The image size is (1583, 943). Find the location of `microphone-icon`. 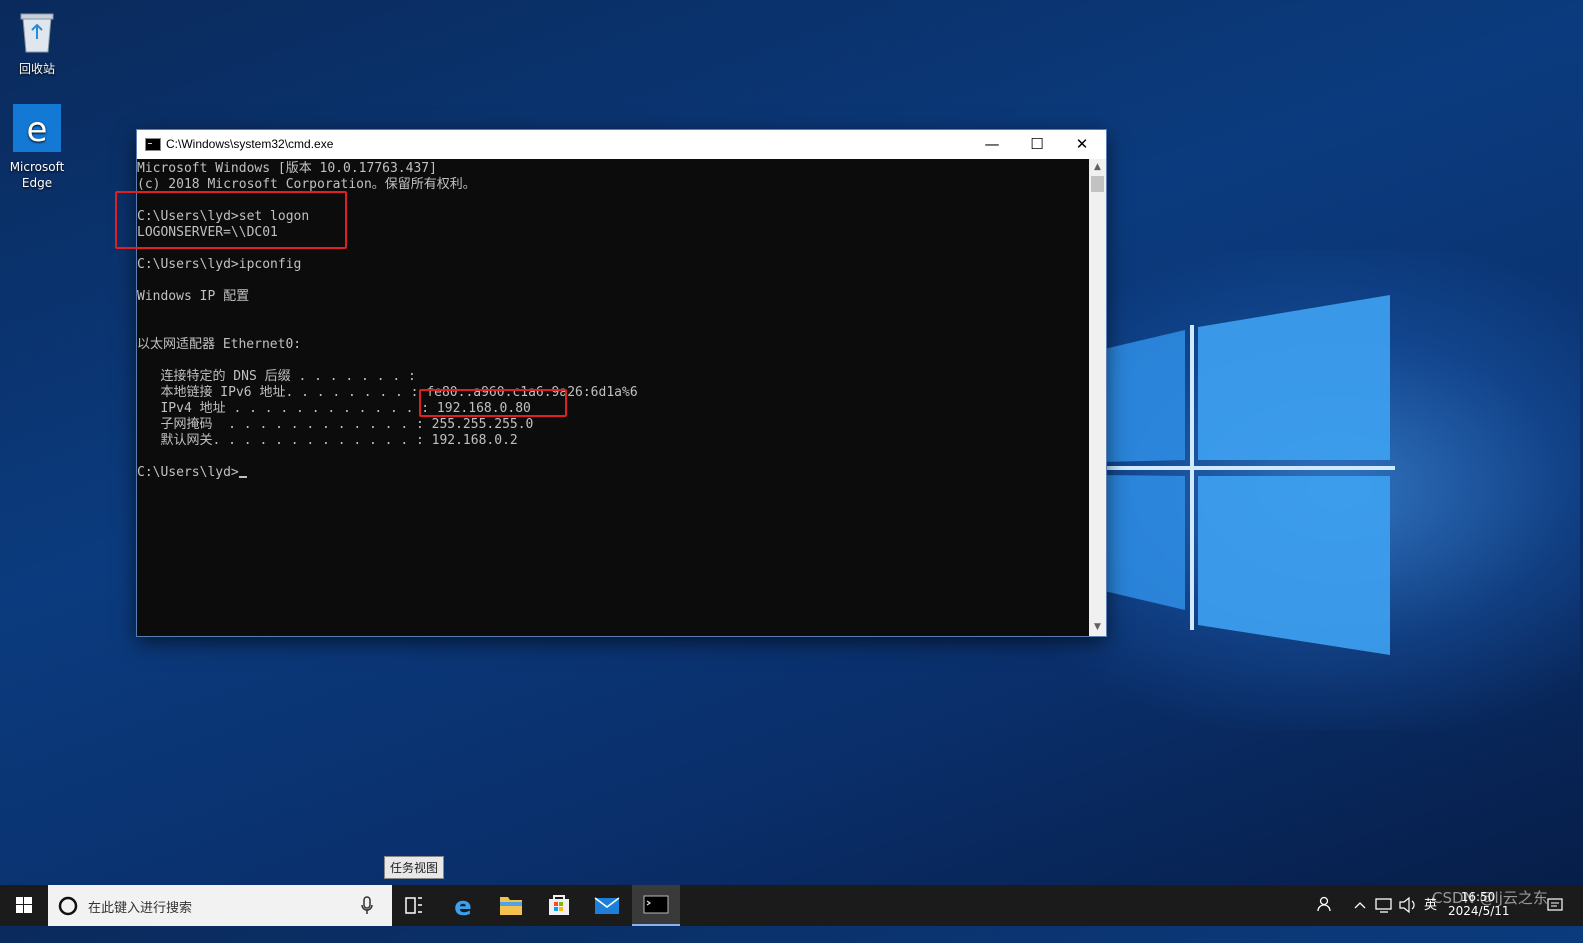

microphone-icon is located at coordinates (367, 906).